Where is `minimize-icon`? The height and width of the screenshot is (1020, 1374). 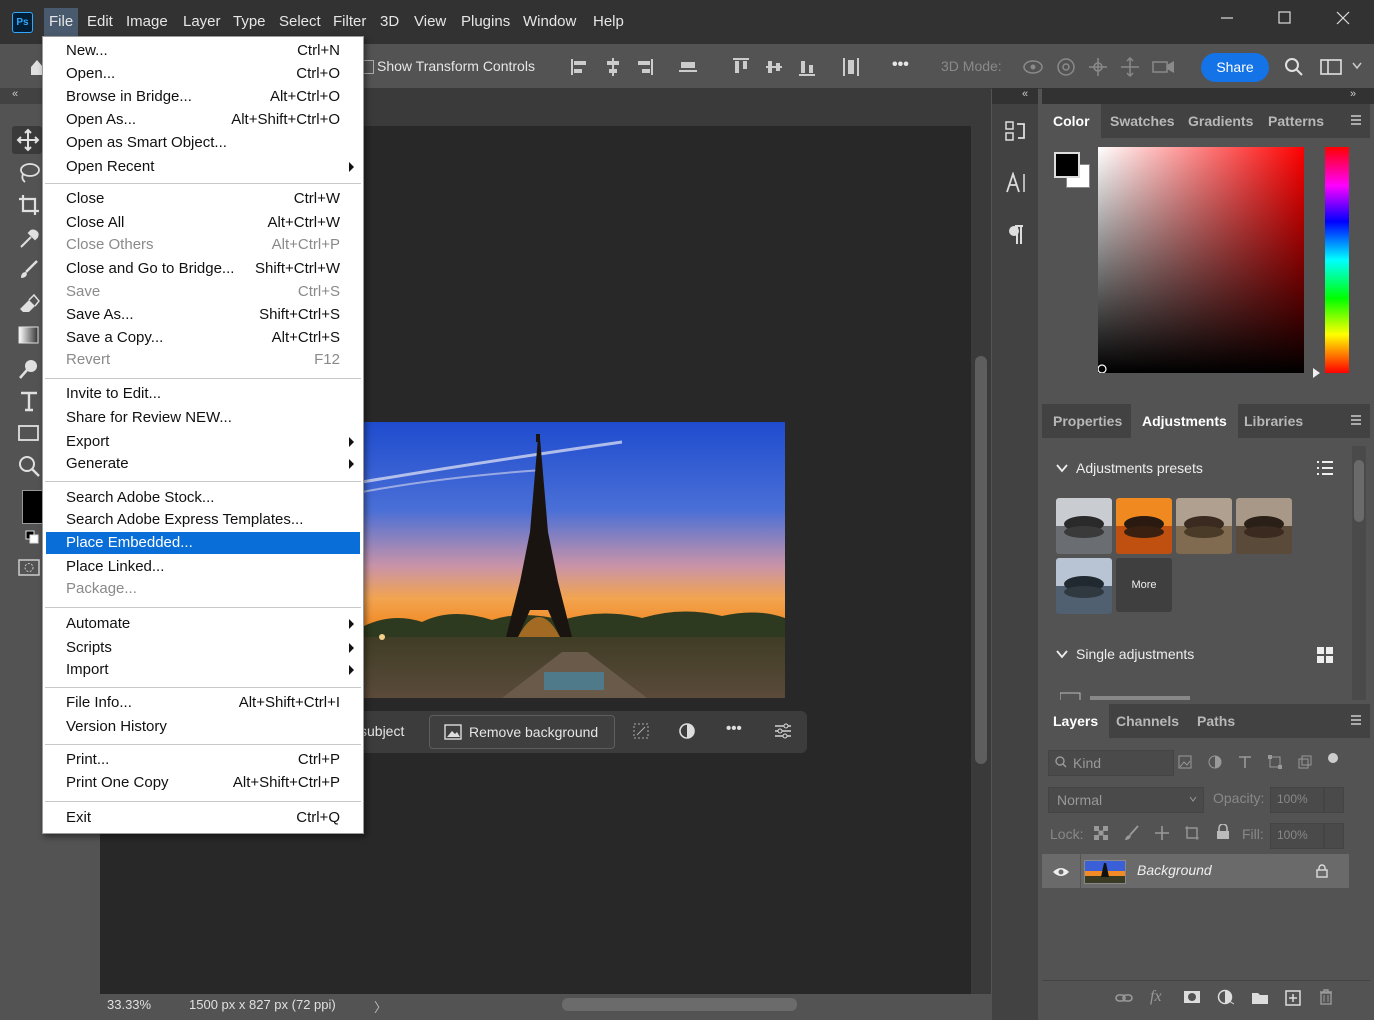
minimize-icon is located at coordinates (1227, 18).